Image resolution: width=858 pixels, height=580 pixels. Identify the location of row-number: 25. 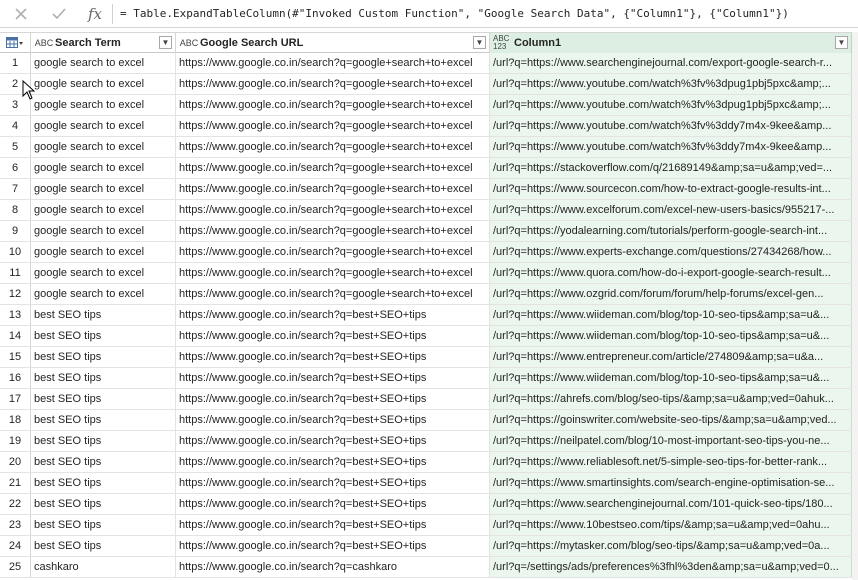
(15, 567).